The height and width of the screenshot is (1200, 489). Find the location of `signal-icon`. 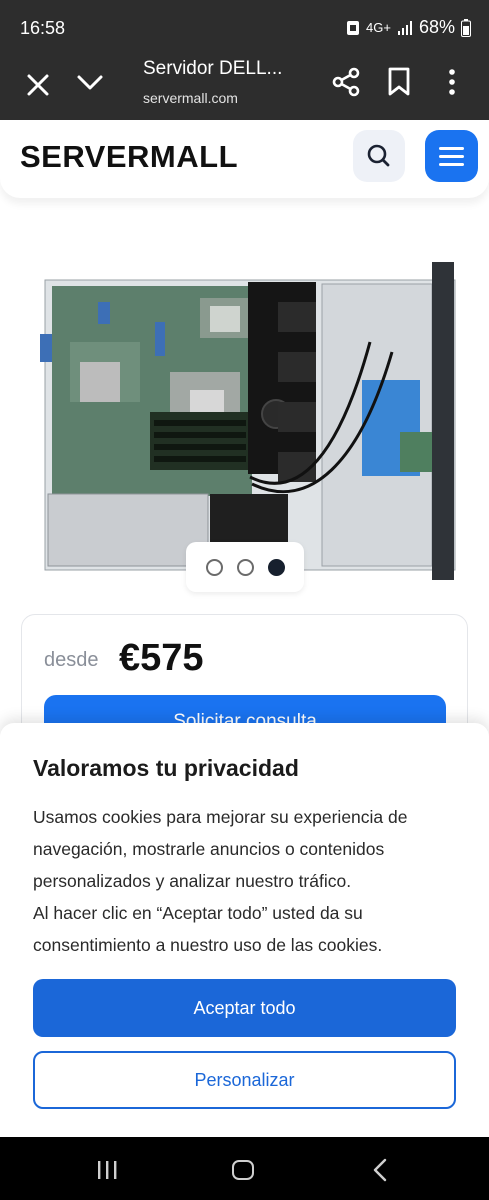

signal-icon is located at coordinates (404, 27).